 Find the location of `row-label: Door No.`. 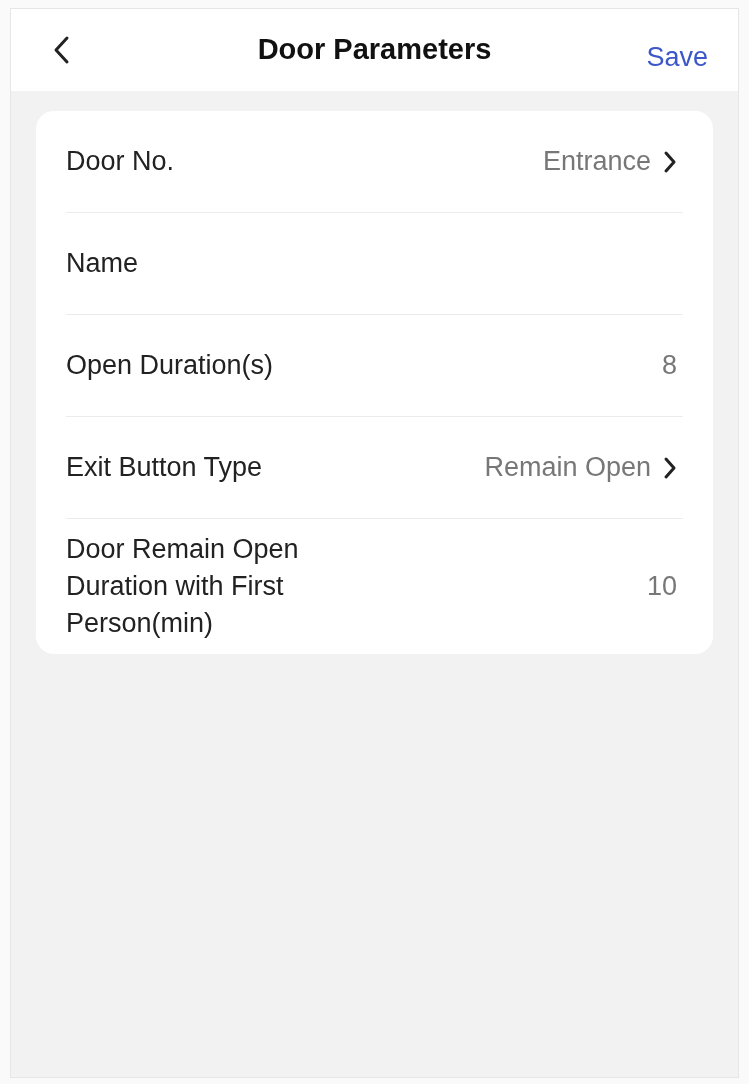

row-label: Door No. is located at coordinates (120, 161).